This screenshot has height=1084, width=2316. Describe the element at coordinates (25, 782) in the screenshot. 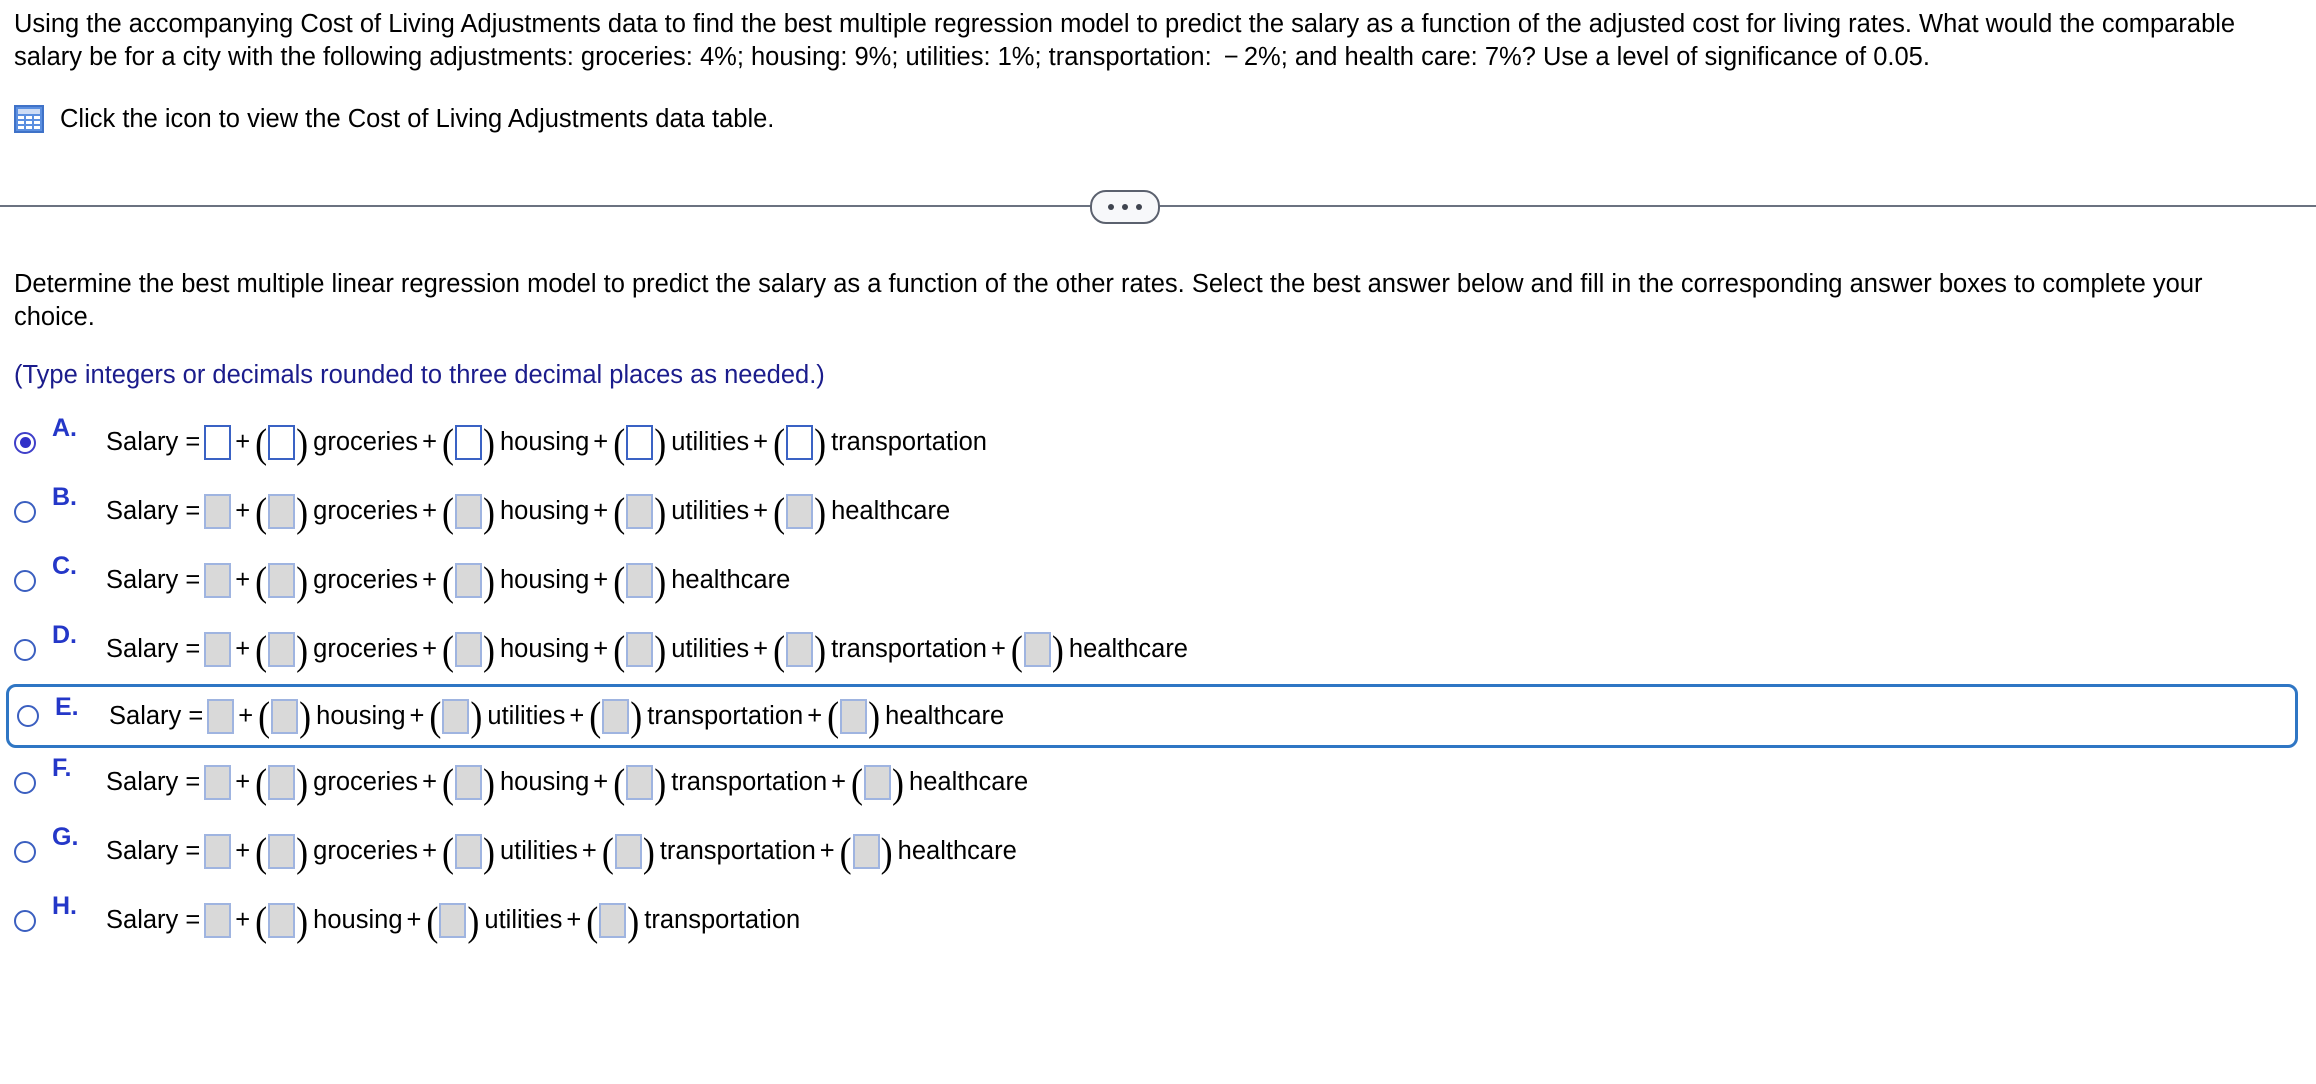

I see `radio-button-f` at that location.